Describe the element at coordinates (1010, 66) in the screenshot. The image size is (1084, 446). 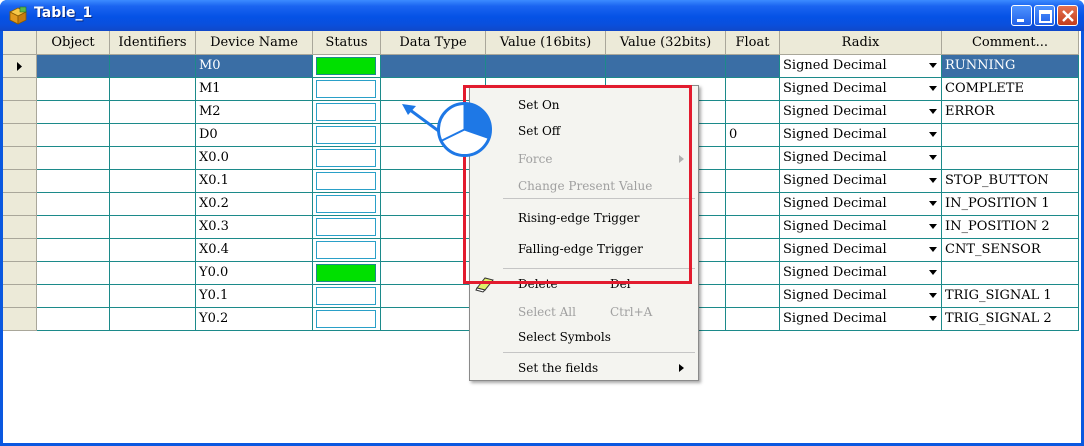
I see `comment-cell: RUNNING` at that location.